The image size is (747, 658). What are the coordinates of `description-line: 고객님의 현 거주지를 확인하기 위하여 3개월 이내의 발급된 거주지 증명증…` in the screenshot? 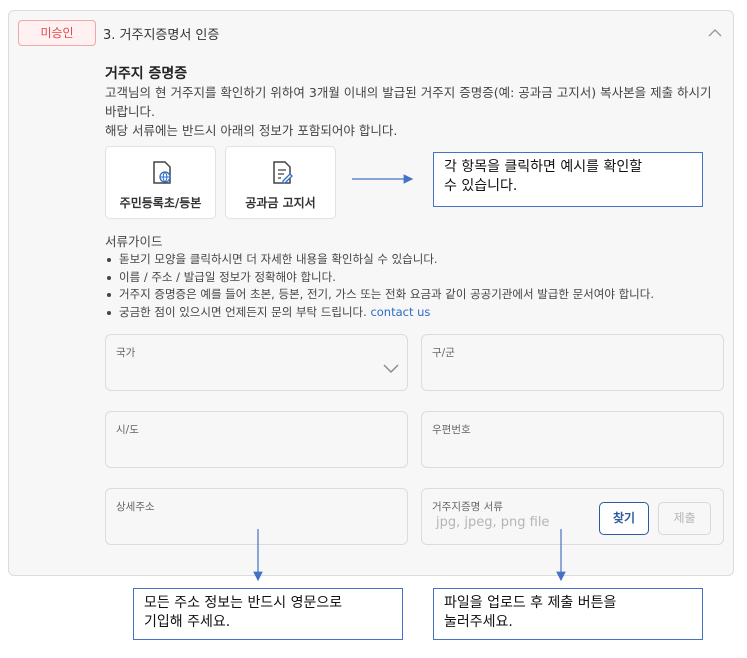 It's located at (408, 92).